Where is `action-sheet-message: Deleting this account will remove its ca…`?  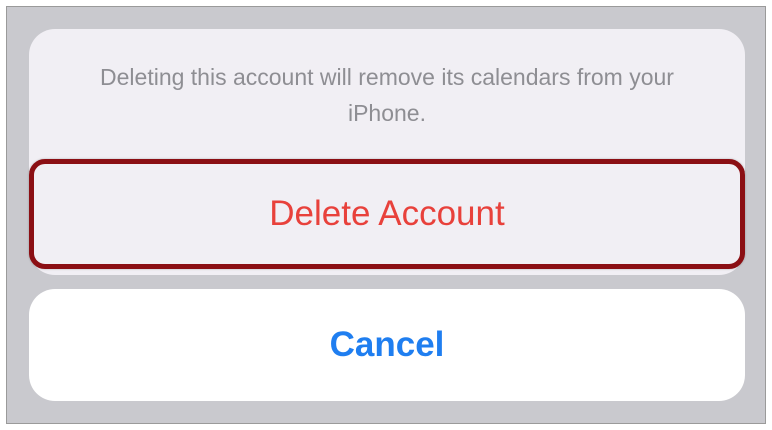 action-sheet-message: Deleting this account will remove its ca… is located at coordinates (387, 95).